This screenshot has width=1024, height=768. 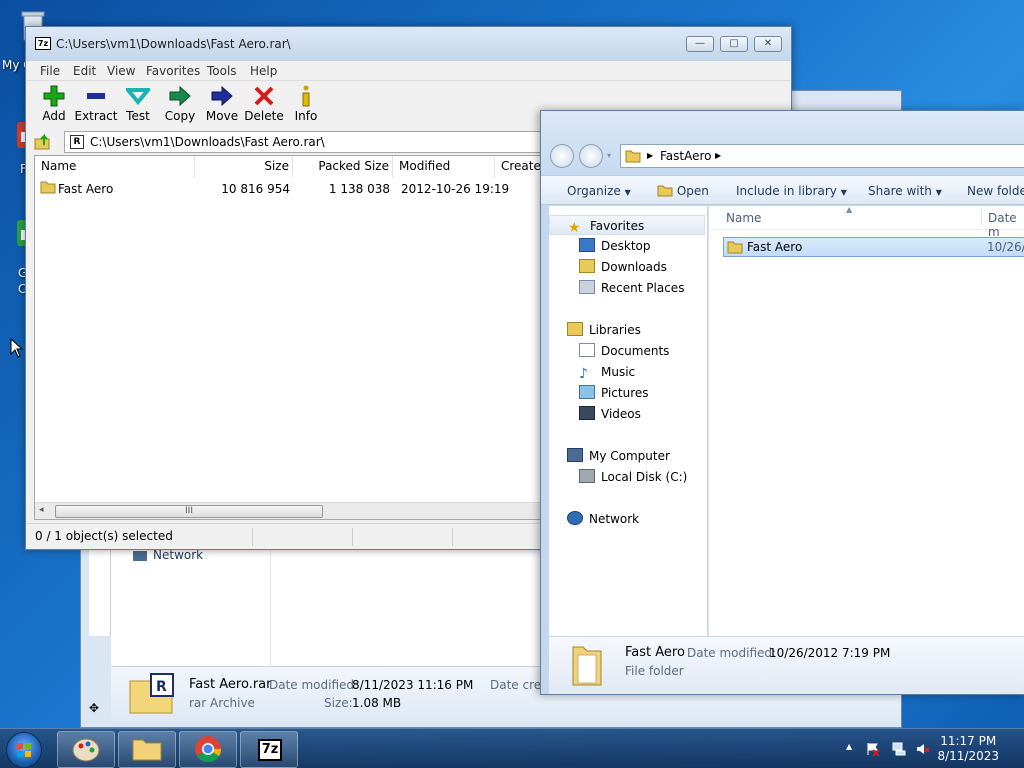 I want to click on nav-network: Network, so click(x=603, y=519).